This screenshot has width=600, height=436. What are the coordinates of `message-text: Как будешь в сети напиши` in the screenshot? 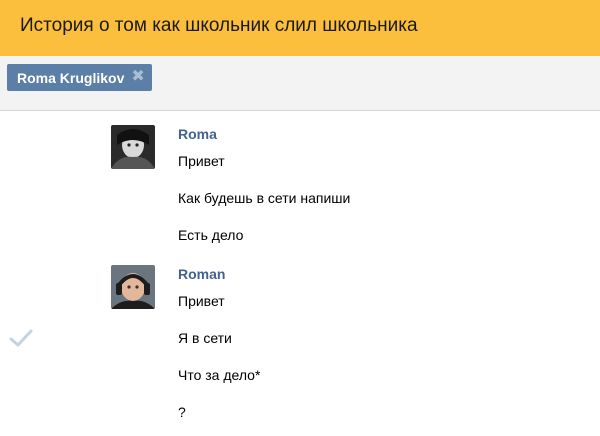 It's located at (264, 198).